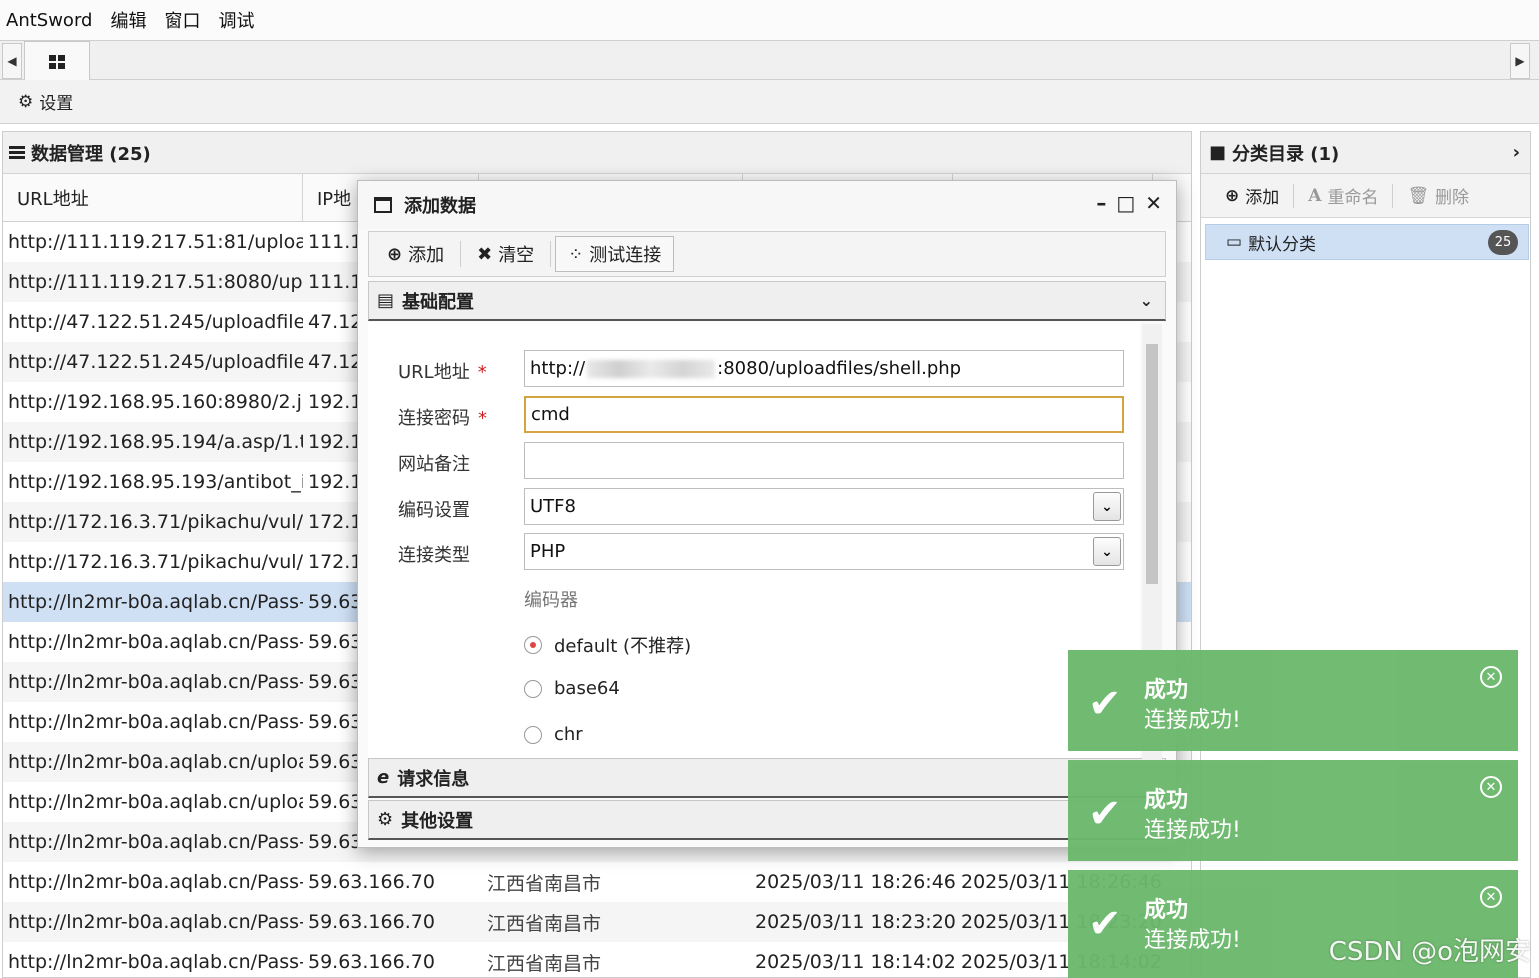  I want to click on encoder-option-label: base64, so click(587, 688).